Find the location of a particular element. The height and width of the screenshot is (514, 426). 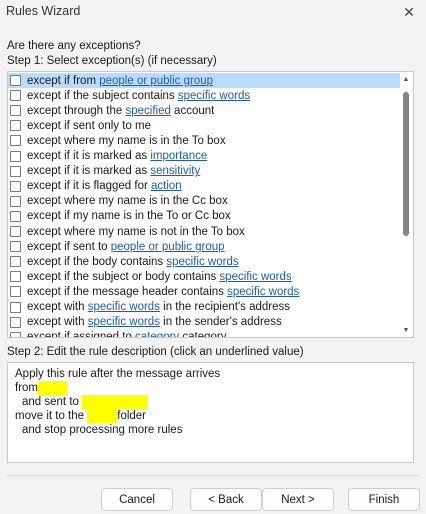

exception-text: except if the body contains is located at coordinates (97, 261).